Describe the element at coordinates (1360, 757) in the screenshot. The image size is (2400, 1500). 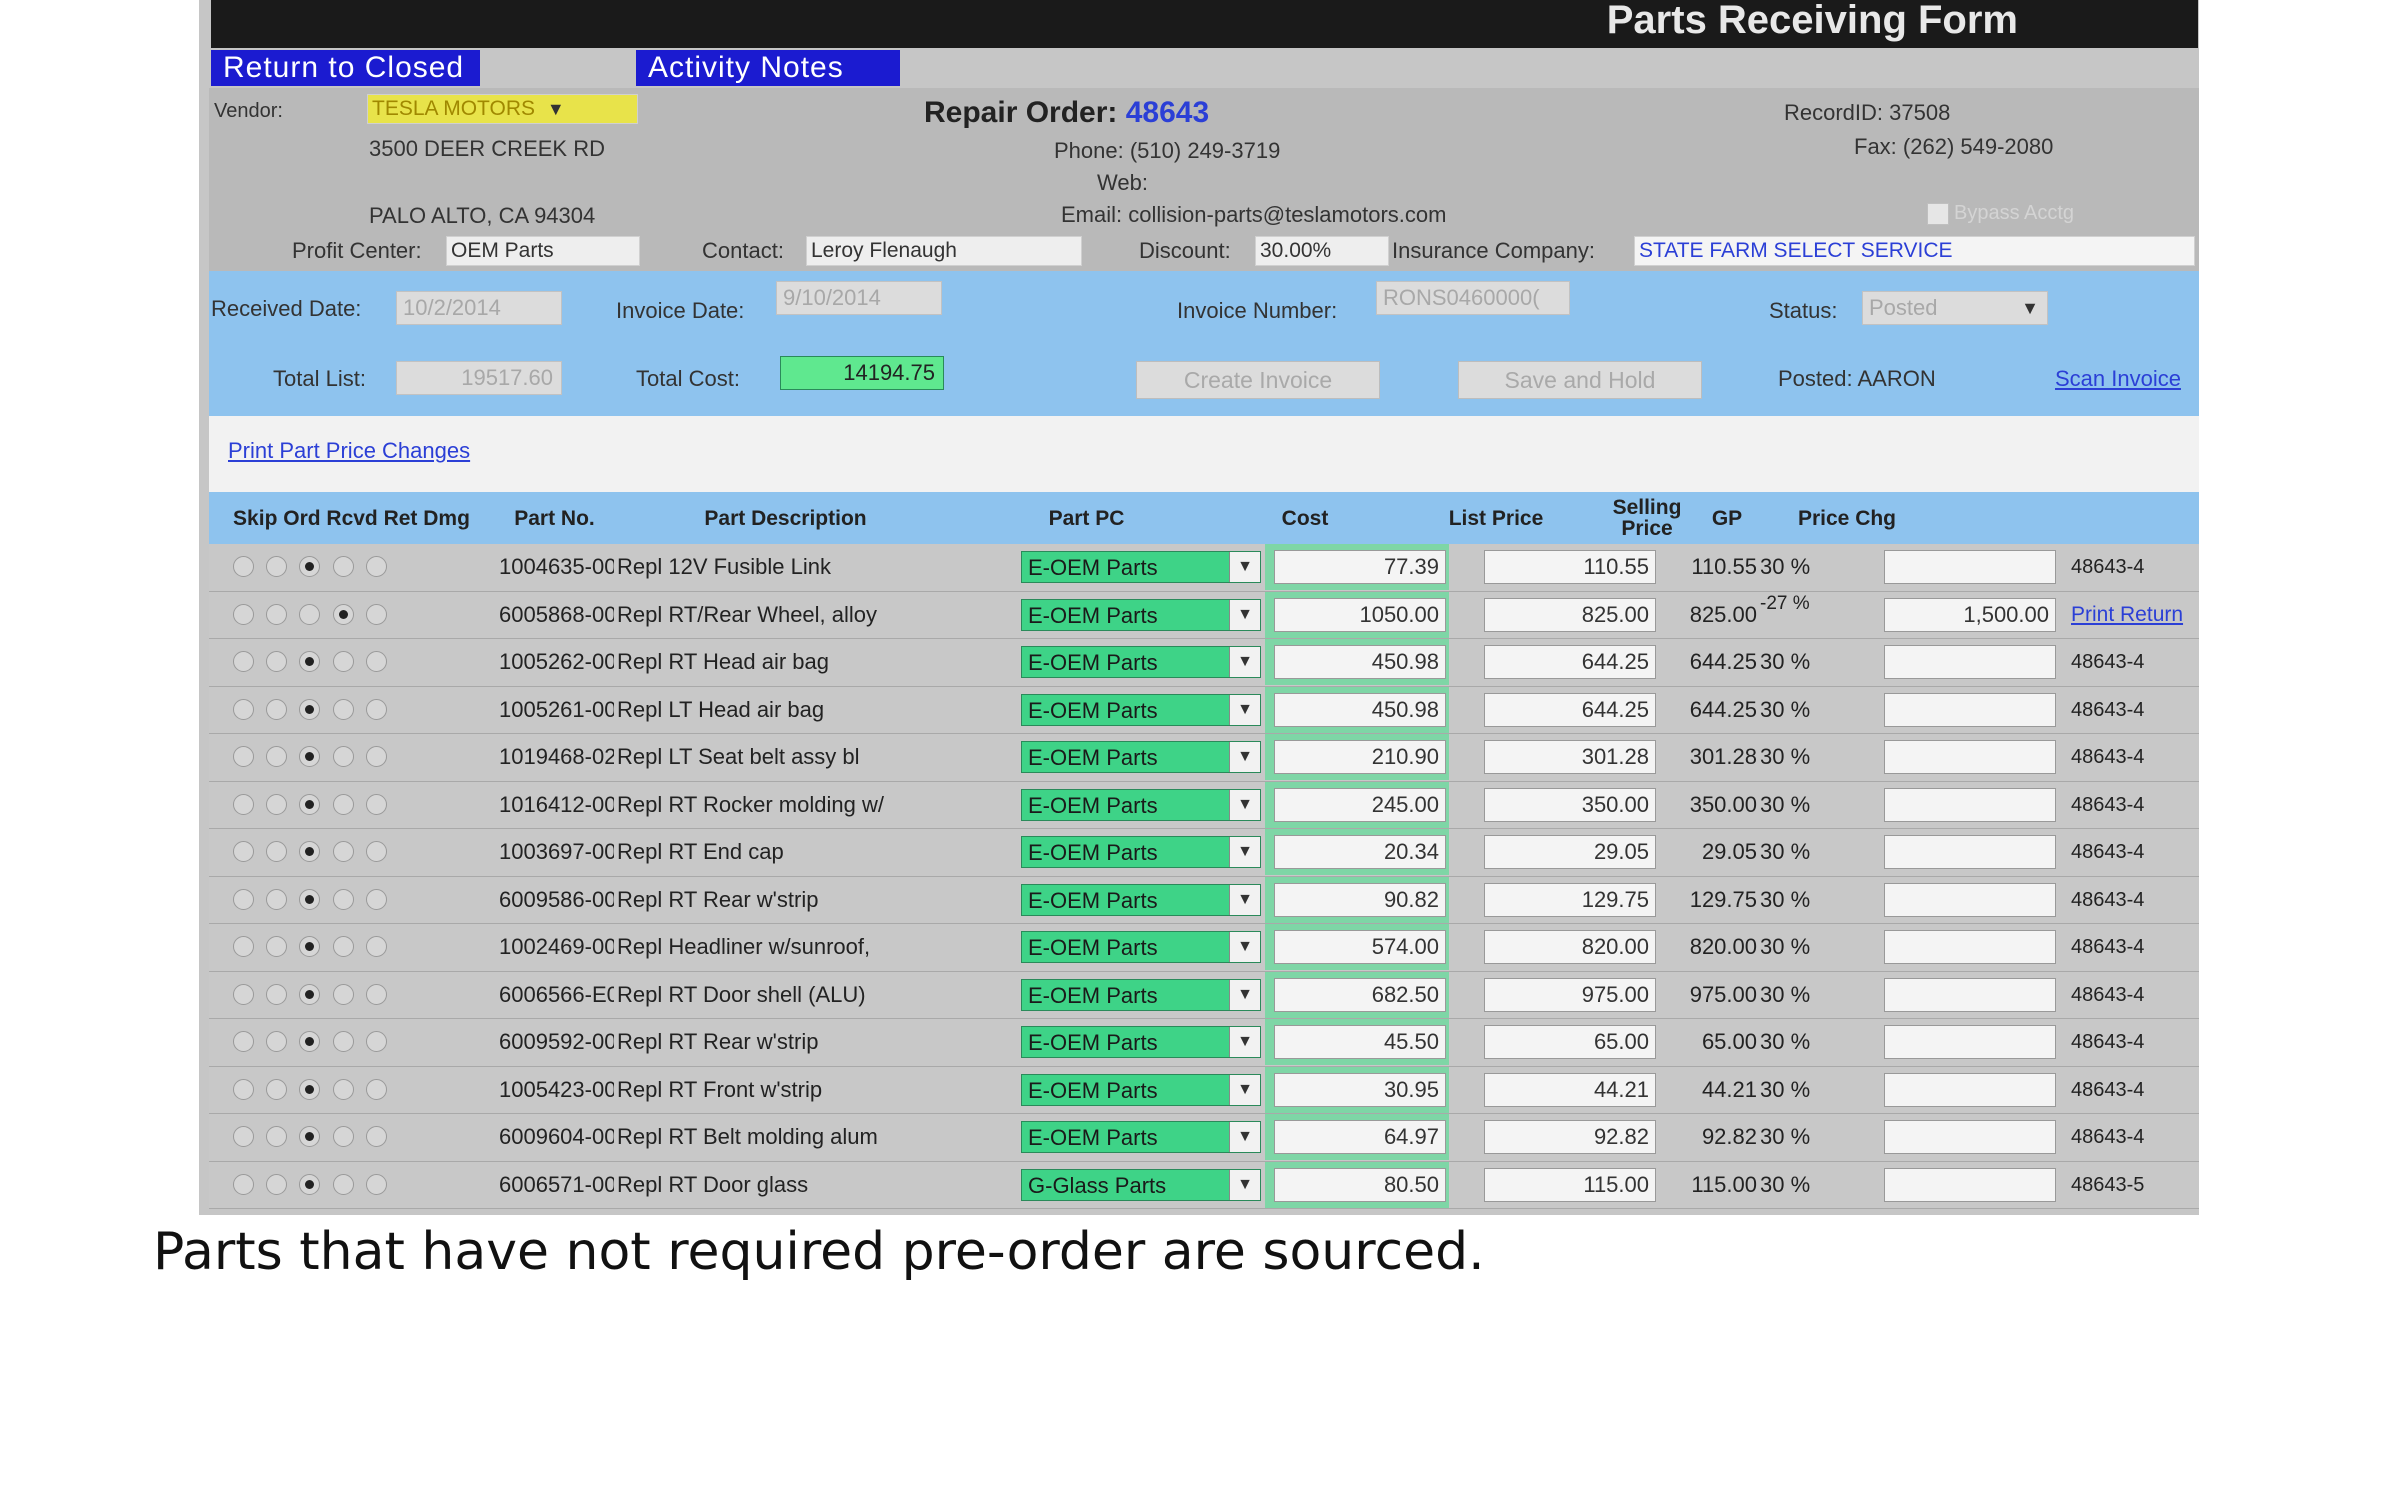
I see `cost-field: 210.90` at that location.